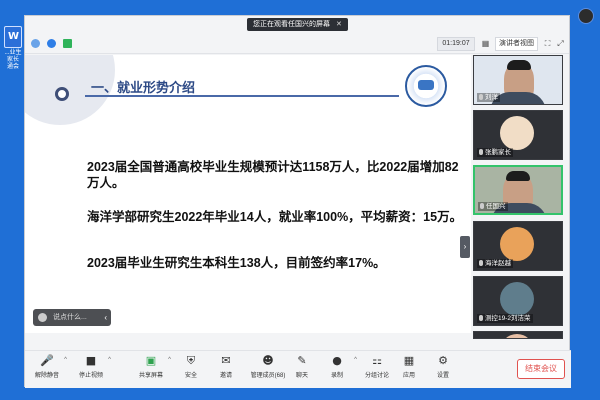 This screenshot has width=600, height=400. What do you see at coordinates (47, 370) in the screenshot?
I see `unmute-button: 🎤 解除静音 ^` at bounding box center [47, 370].